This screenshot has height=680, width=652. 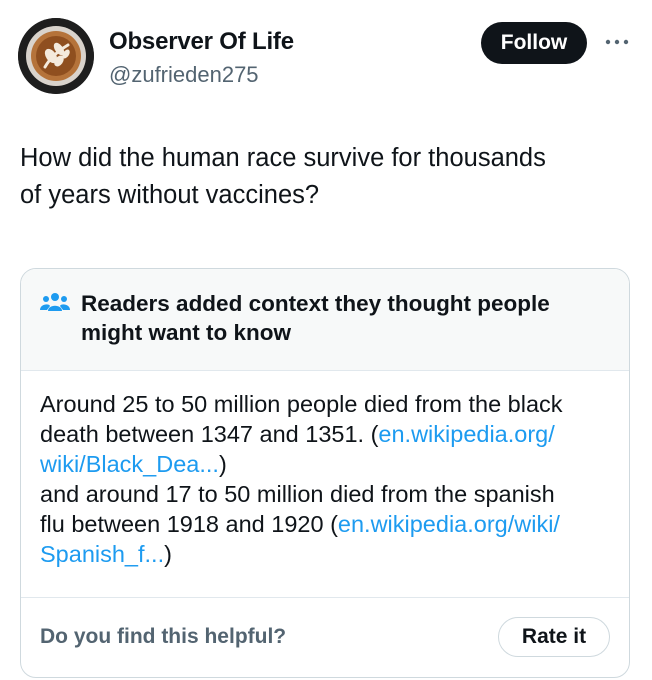 I want to click on note-line: wiki/Black_Dea...), so click(x=327, y=464).